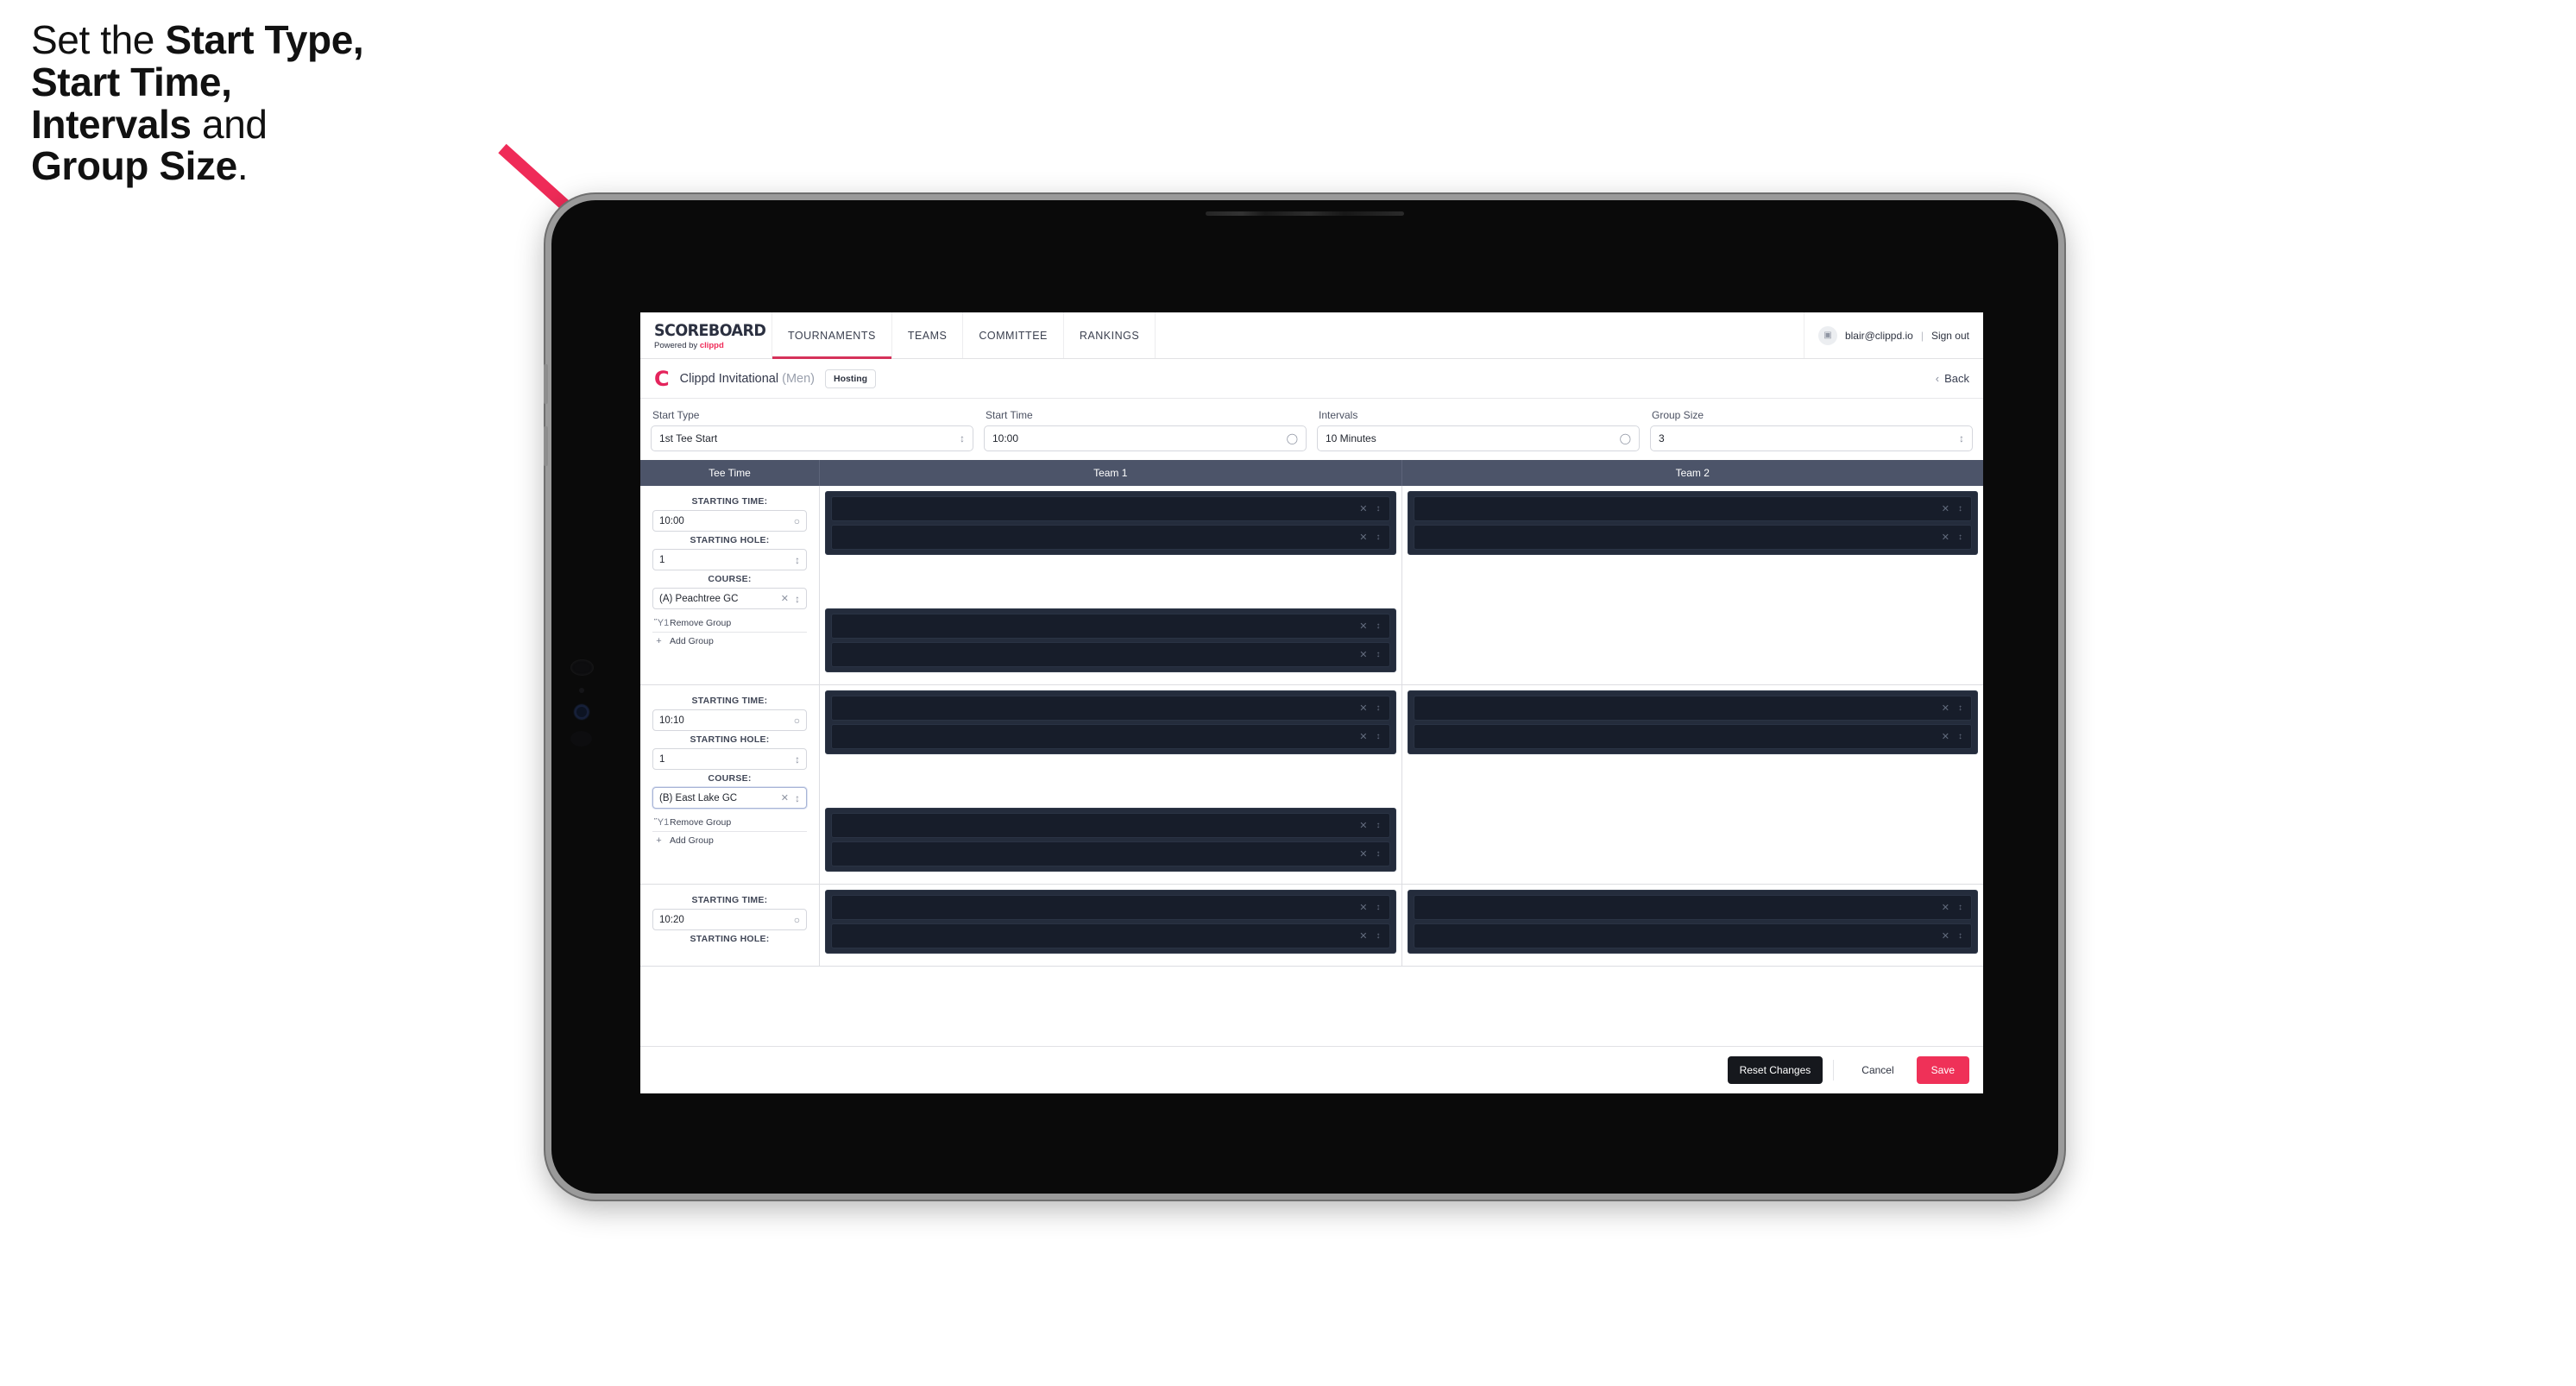  Describe the element at coordinates (798, 379) in the screenshot. I see `page-title-gender: (Men)` at that location.